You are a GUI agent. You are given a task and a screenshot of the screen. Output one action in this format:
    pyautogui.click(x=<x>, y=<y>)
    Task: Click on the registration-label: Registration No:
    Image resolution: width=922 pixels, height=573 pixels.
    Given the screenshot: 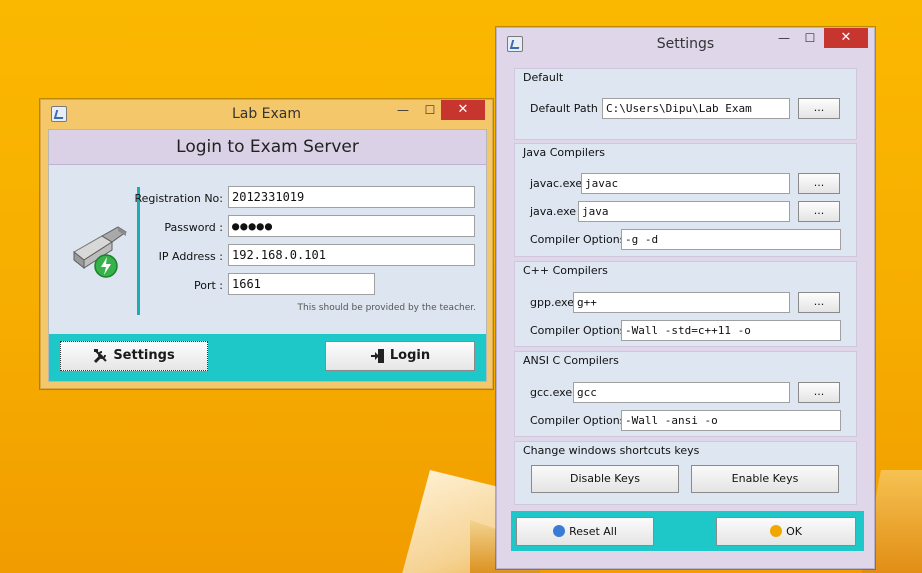 What is the action you would take?
    pyautogui.click(x=179, y=198)
    